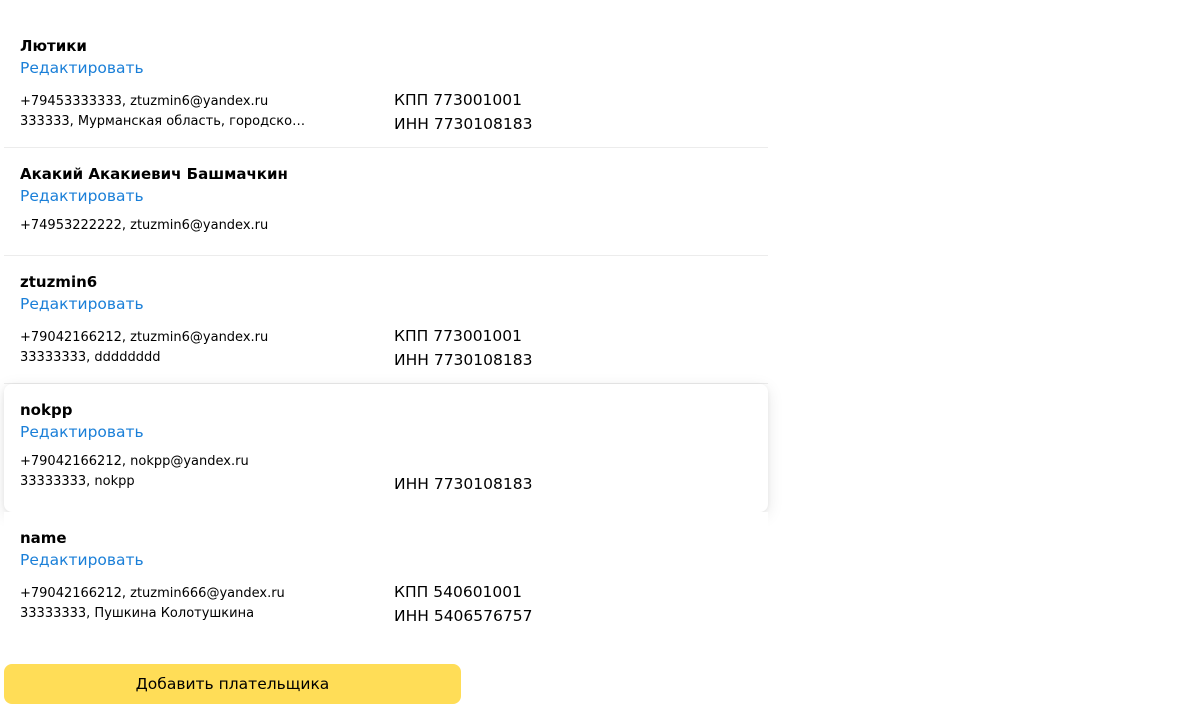  Describe the element at coordinates (458, 592) in the screenshot. I see `payer-kpp: КПП 540601001` at that location.